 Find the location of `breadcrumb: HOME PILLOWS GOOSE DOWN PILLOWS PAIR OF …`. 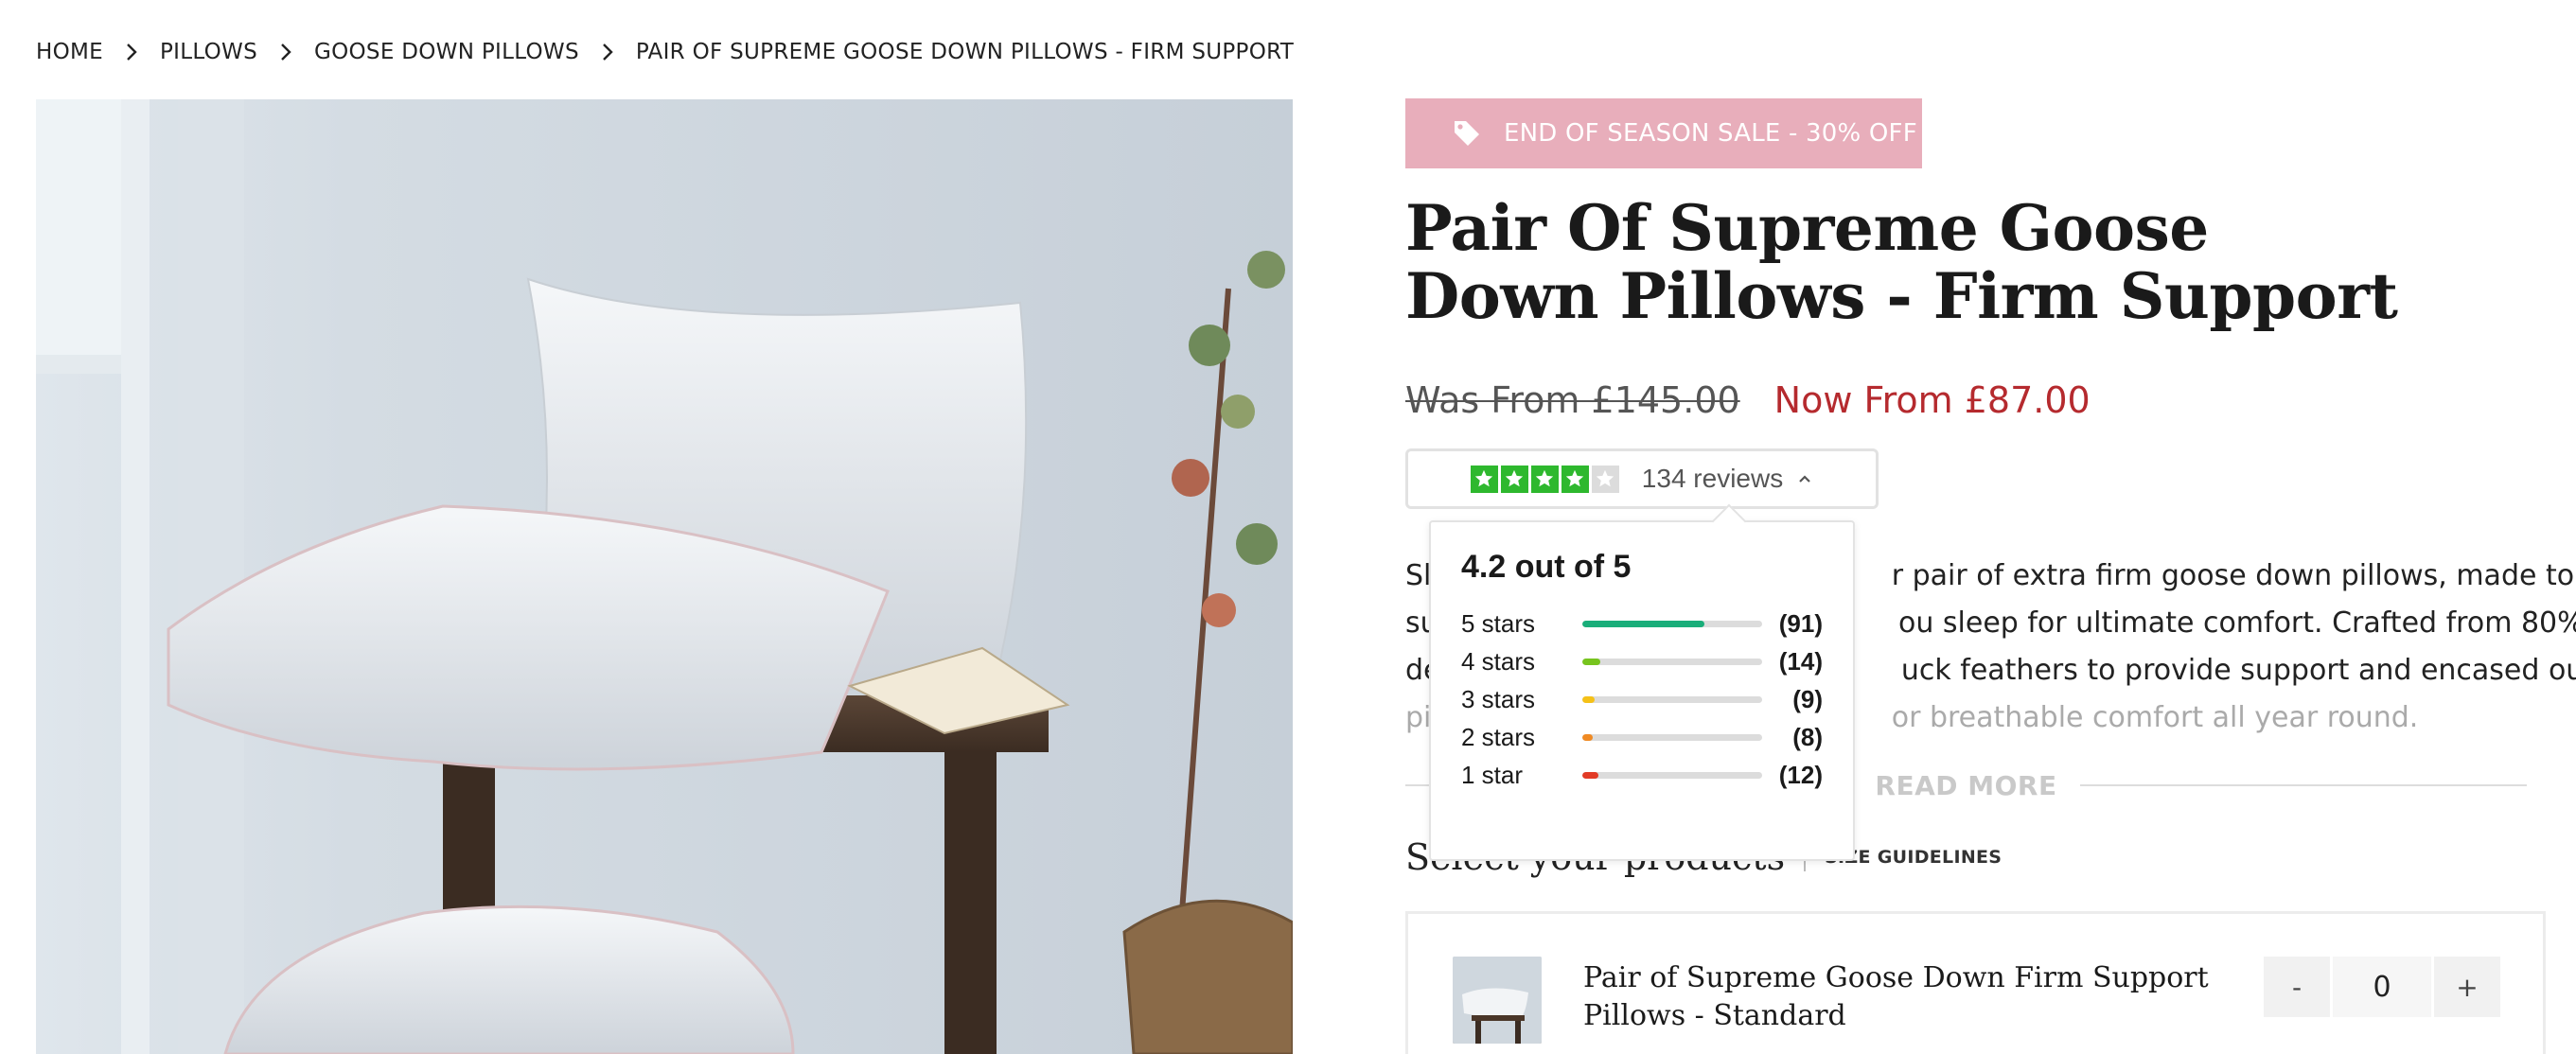

breadcrumb: HOME PILLOWS GOOSE DOWN PILLOWS PAIR OF … is located at coordinates (665, 52).